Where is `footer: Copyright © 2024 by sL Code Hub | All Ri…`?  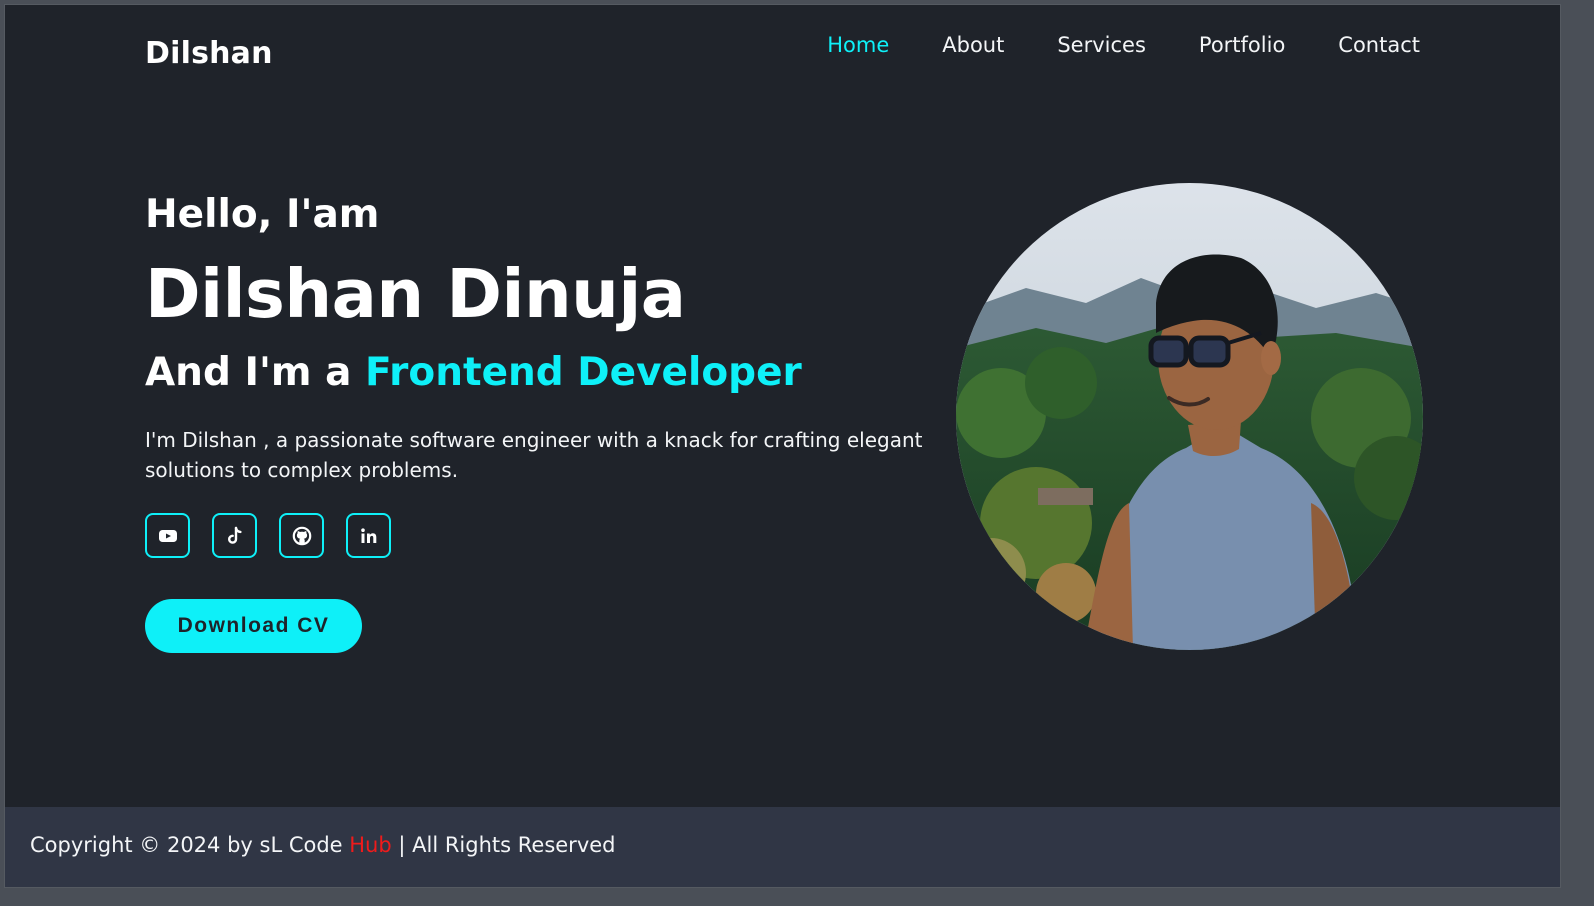
footer: Copyright © 2024 by sL Code Hub | All Ri… is located at coordinates (782, 847).